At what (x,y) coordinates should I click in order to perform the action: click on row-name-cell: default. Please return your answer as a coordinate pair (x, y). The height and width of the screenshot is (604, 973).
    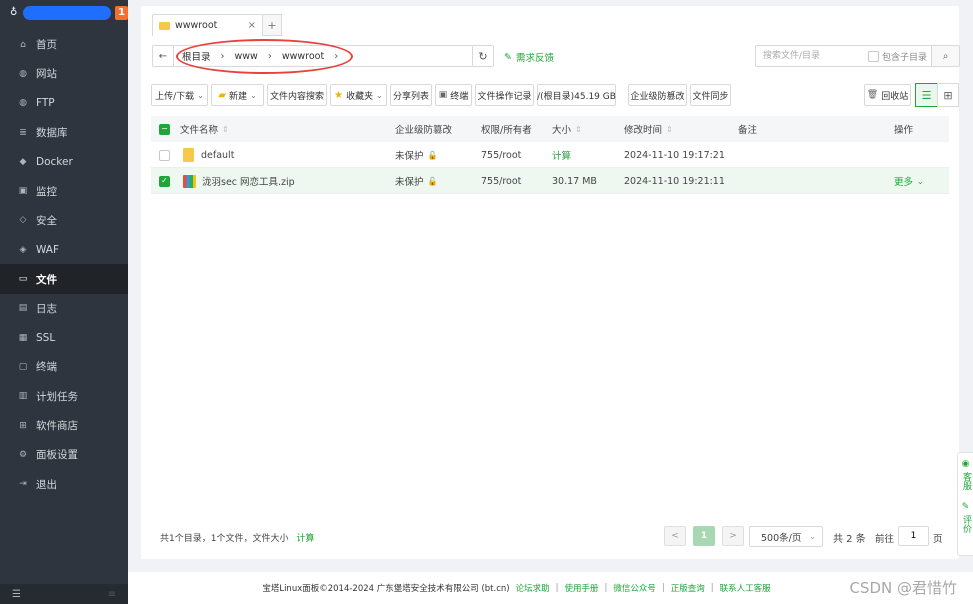
    Looking at the image, I should click on (208, 155).